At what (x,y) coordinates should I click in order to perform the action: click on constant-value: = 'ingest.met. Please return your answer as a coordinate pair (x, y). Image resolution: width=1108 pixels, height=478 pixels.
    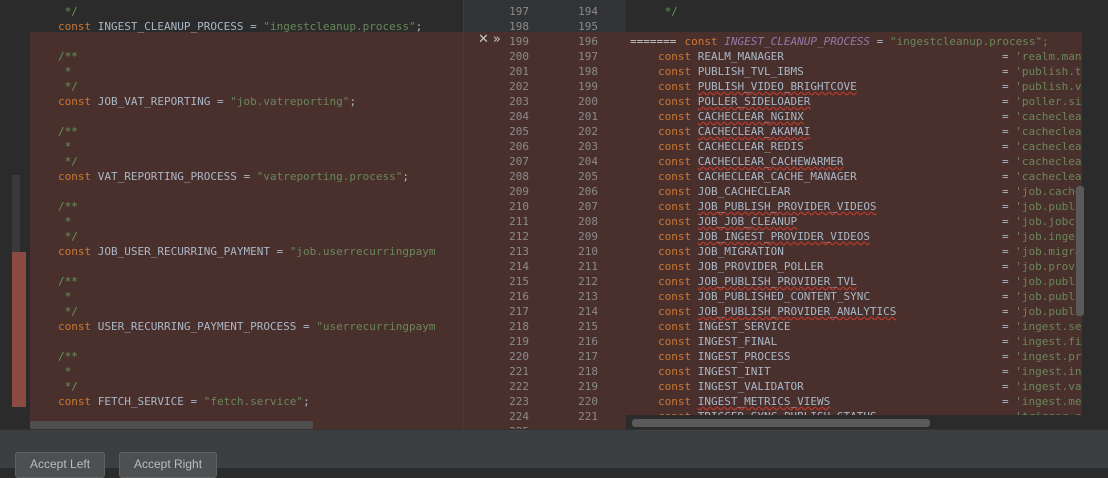
    Looking at the image, I should click on (1045, 401).